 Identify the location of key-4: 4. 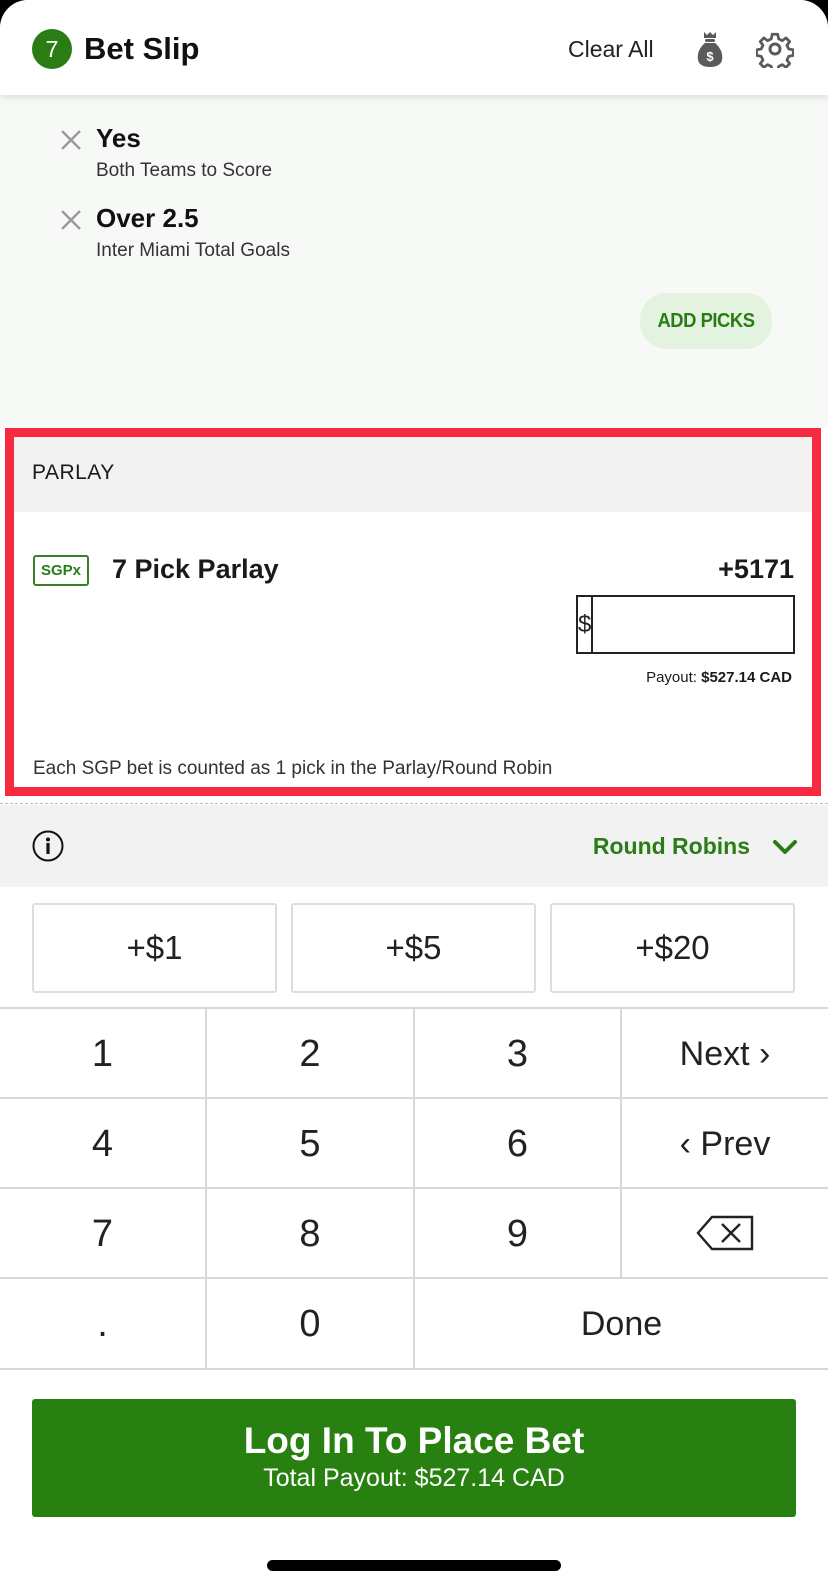
(103, 1144).